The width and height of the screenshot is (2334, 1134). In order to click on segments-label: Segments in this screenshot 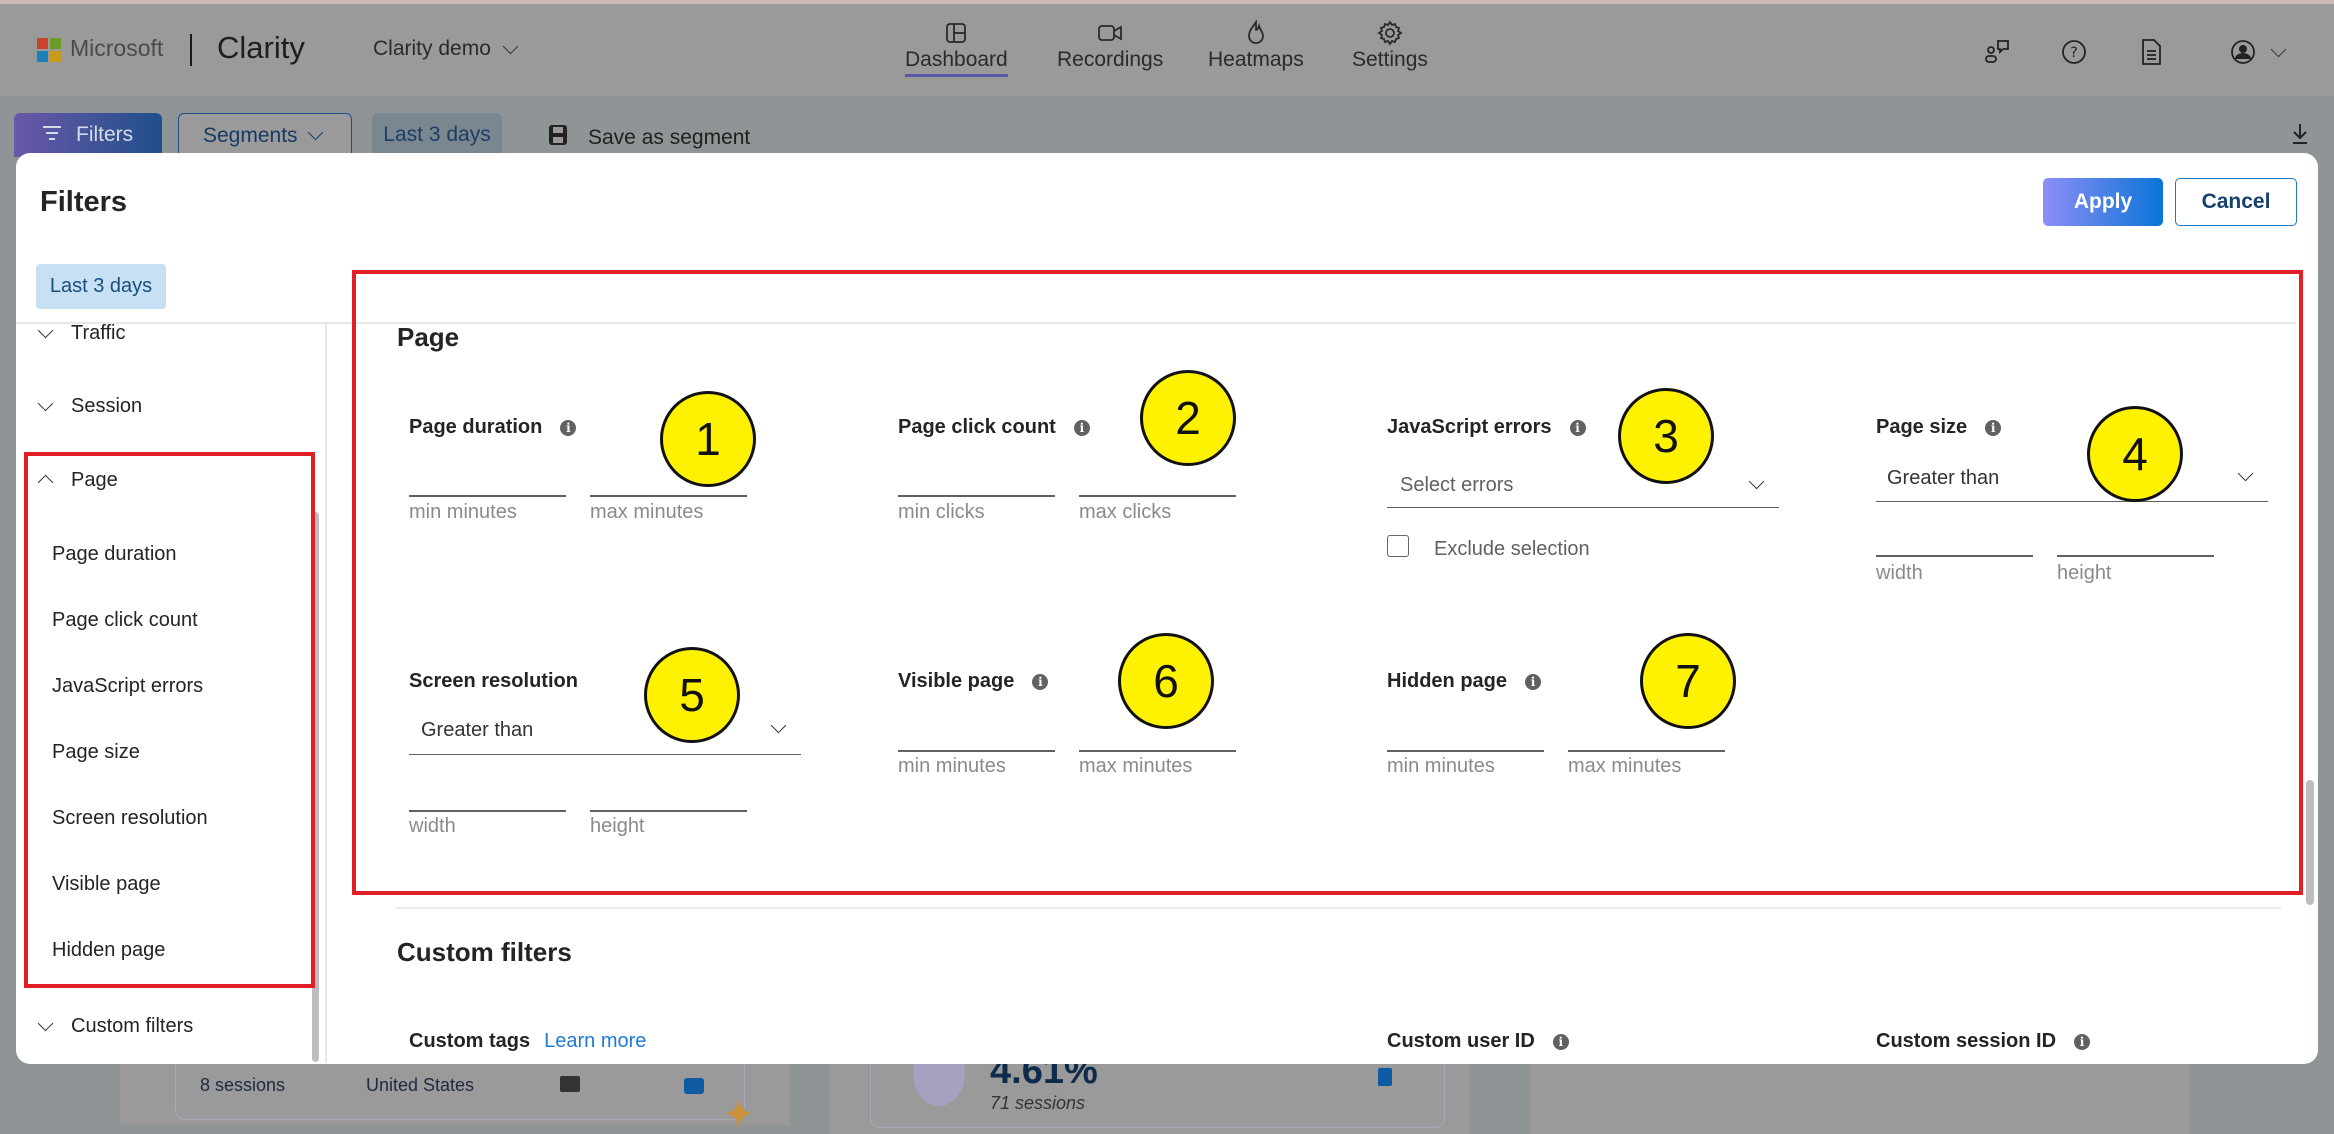, I will do `click(250, 135)`.